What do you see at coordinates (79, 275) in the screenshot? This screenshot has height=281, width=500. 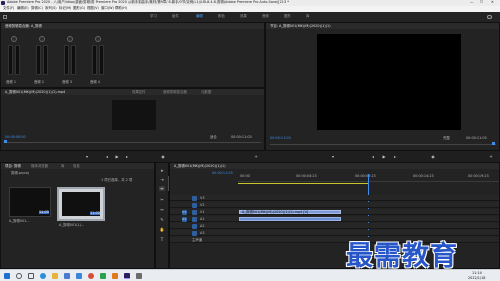 I see `mail-icon` at bounding box center [79, 275].